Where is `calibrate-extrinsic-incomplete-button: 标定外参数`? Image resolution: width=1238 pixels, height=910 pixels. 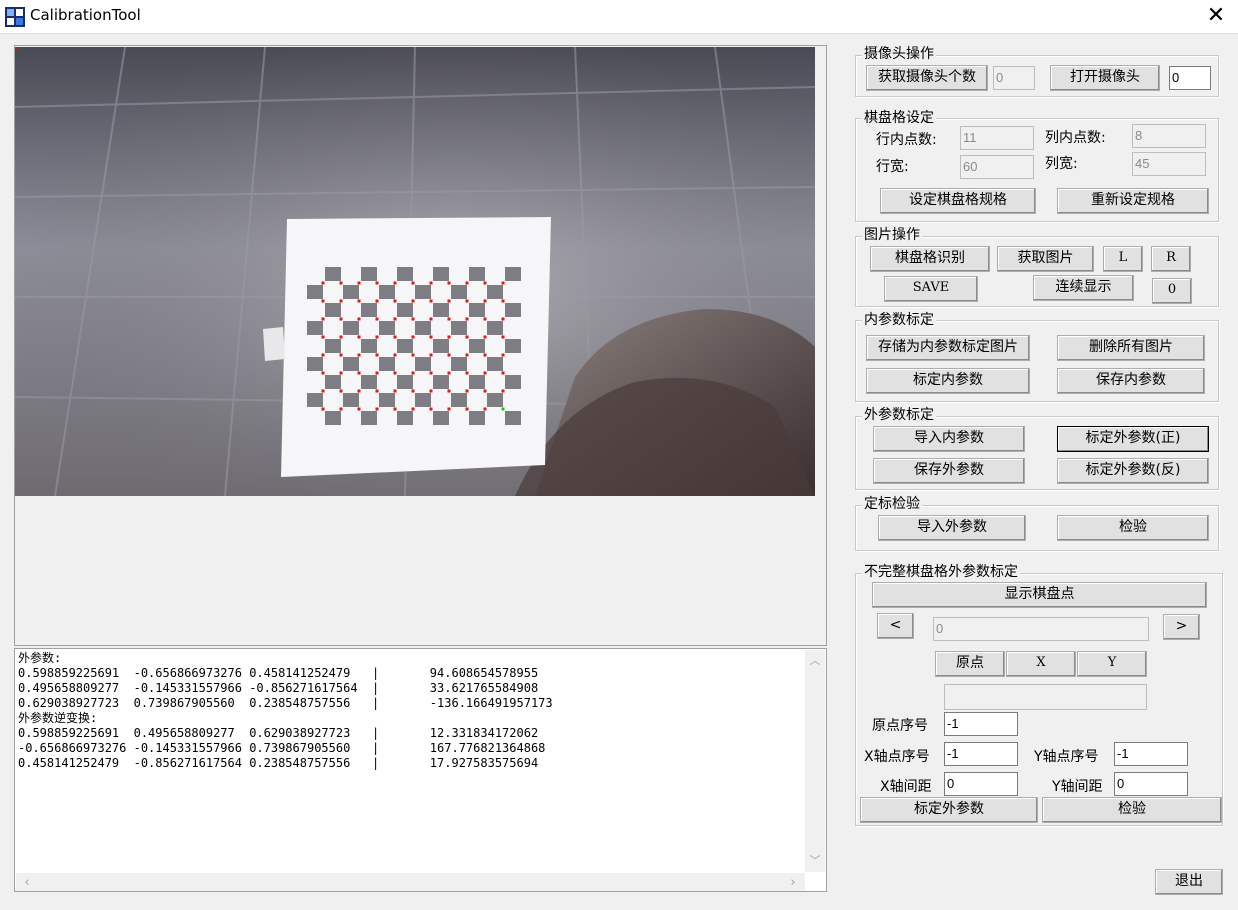
calibrate-extrinsic-incomplete-button: 标定外参数 is located at coordinates (949, 810).